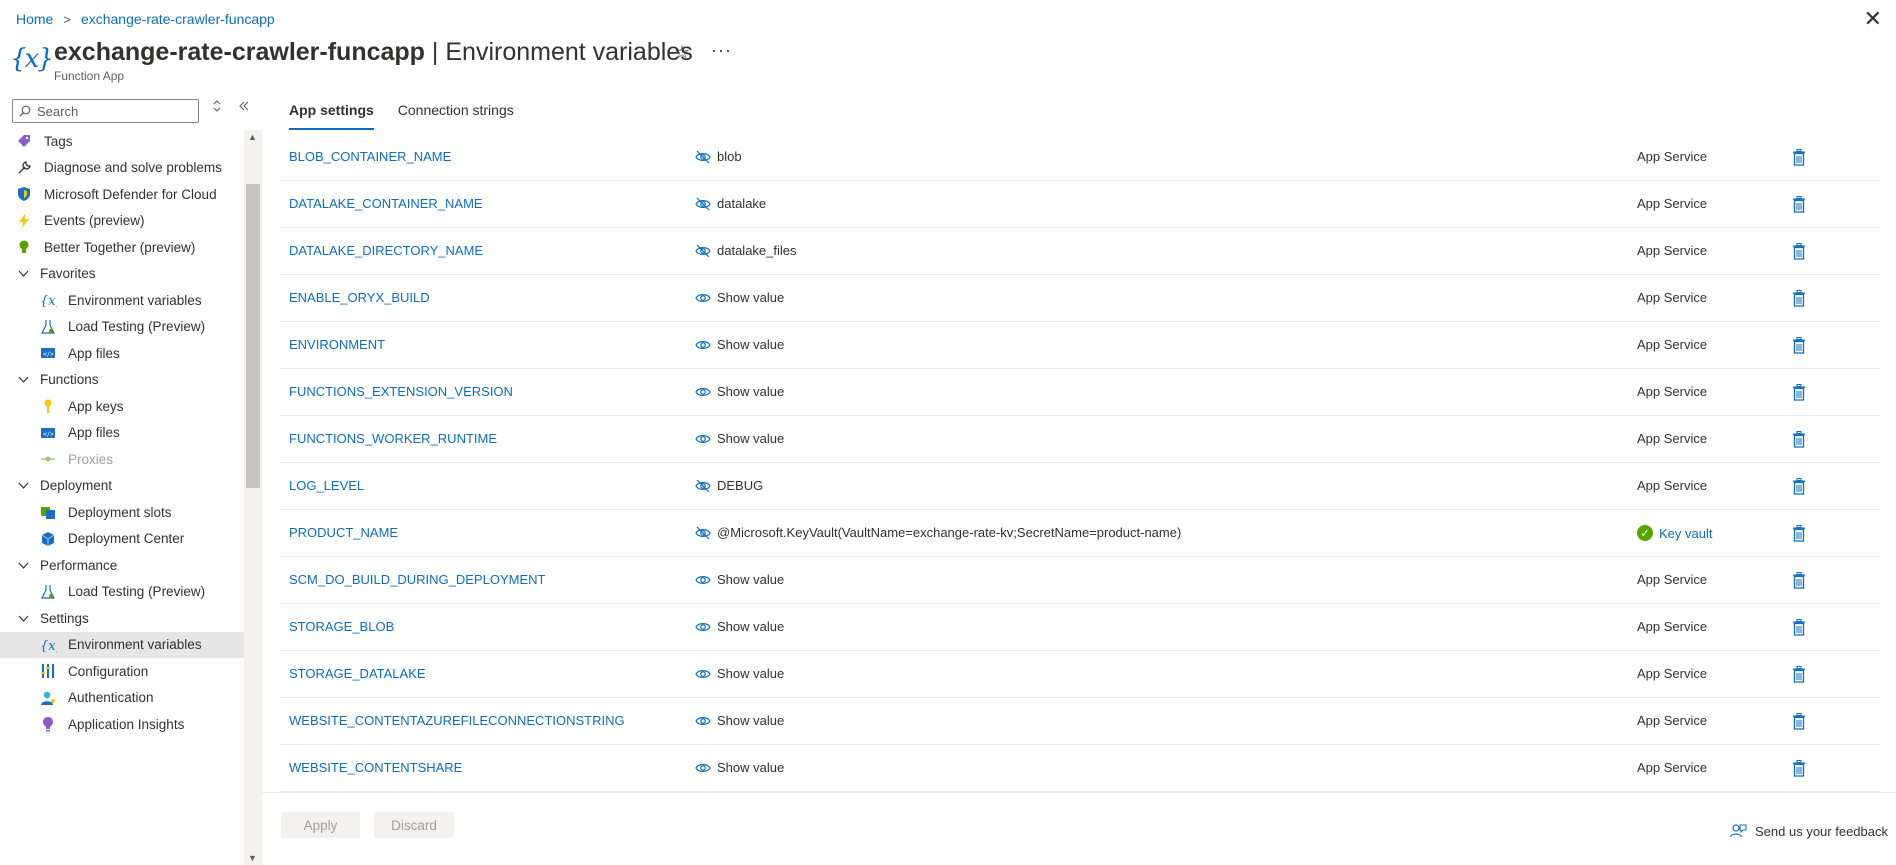 This screenshot has width=1896, height=865. I want to click on star-icon: ☆, so click(682, 52).